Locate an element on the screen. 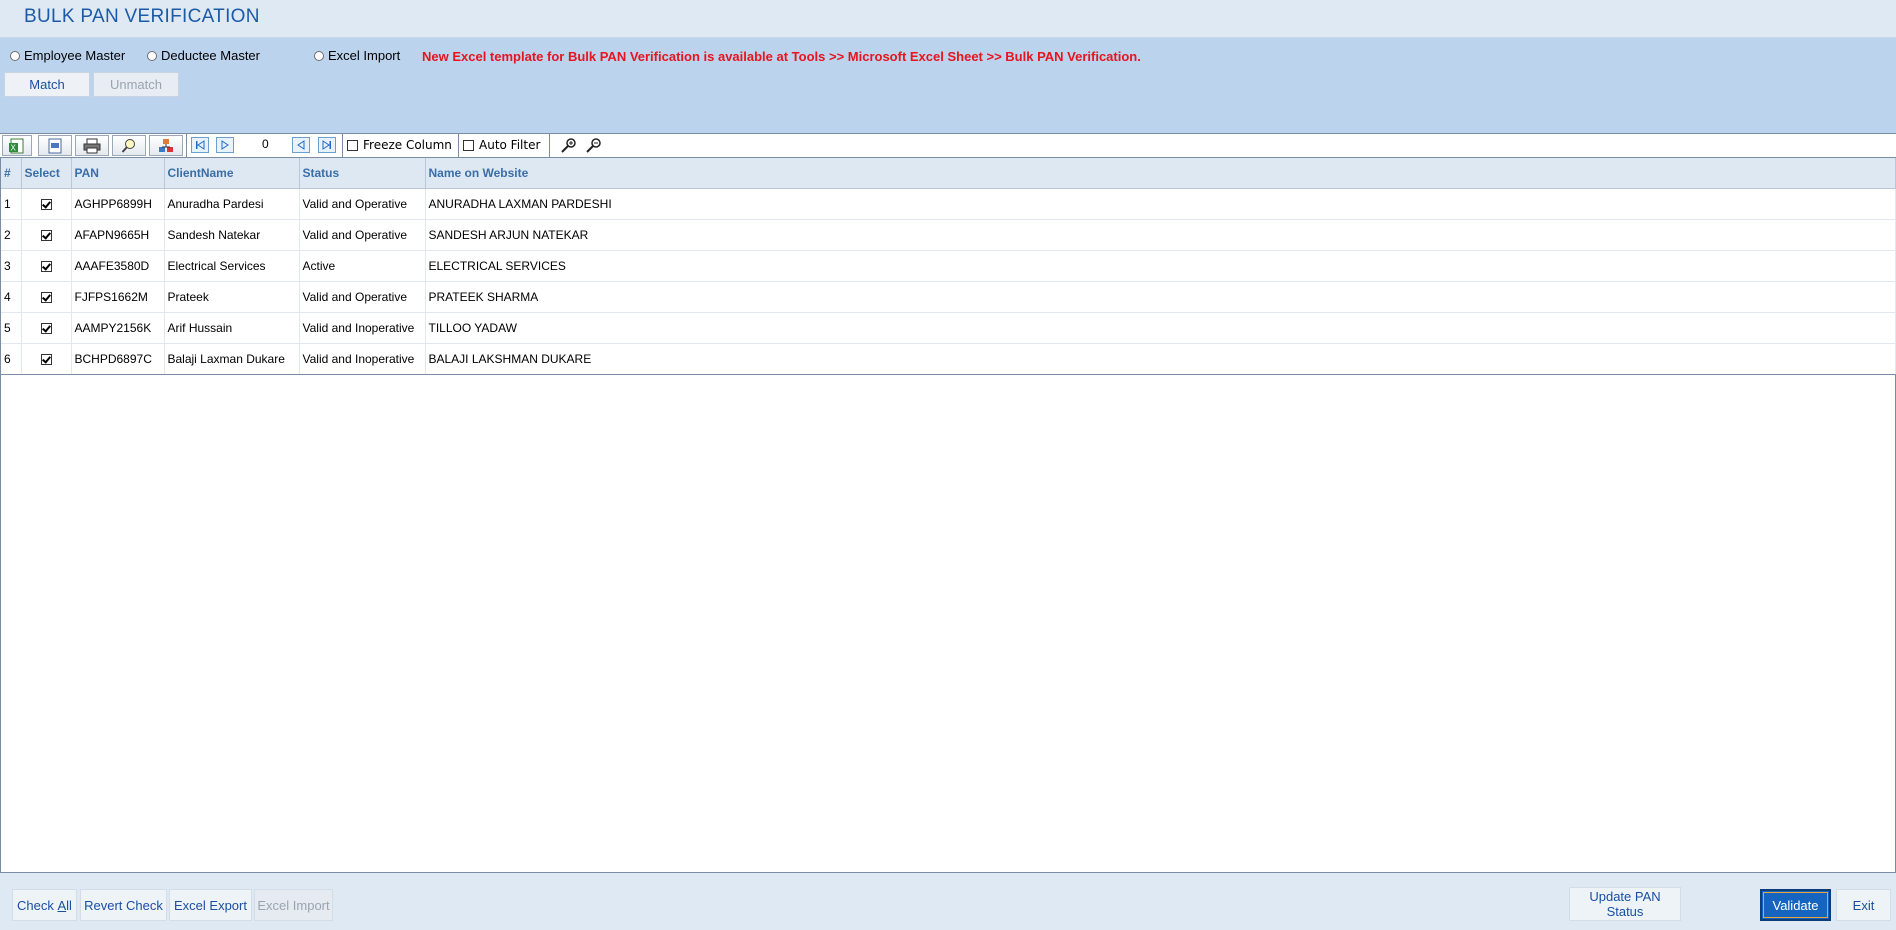 This screenshot has width=1896, height=930. website-name-cell: ELECTRICAL SERVICES is located at coordinates (1160, 266).